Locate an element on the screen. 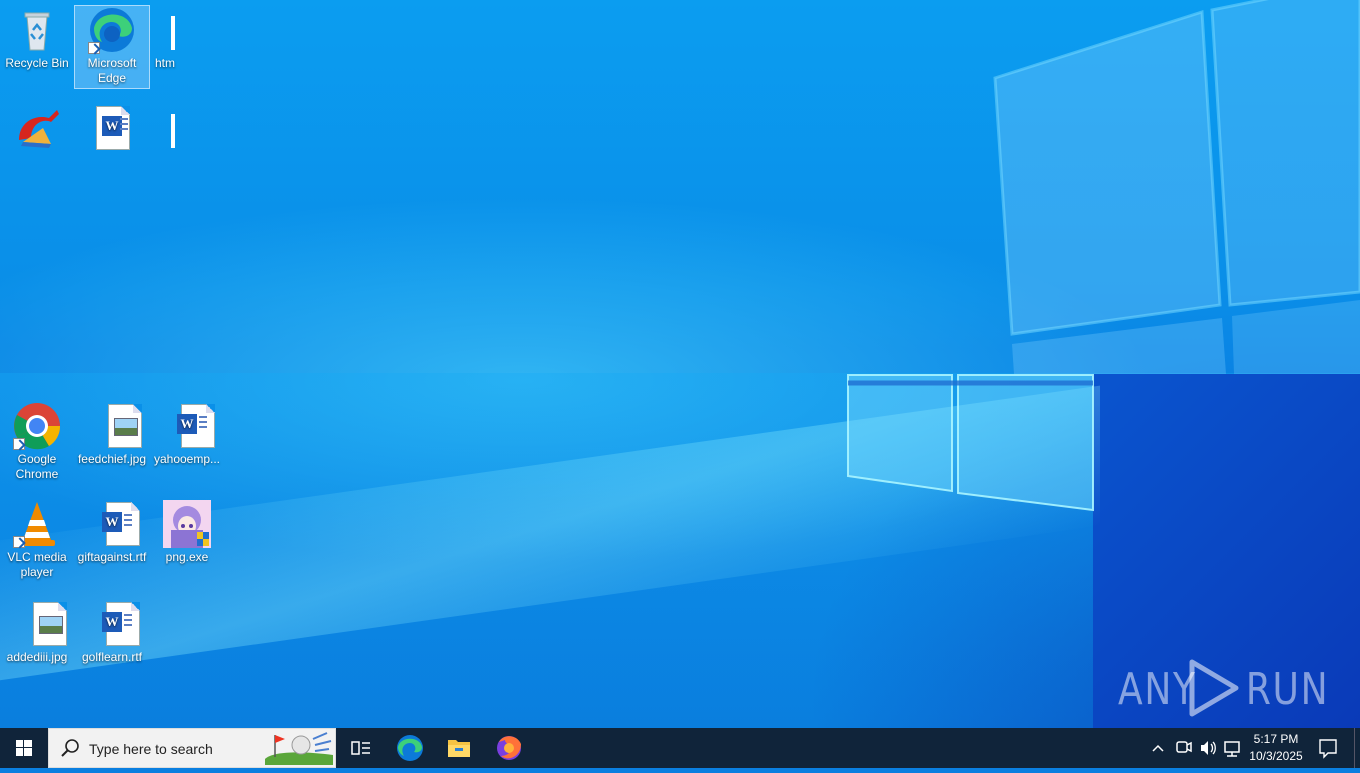 Image resolution: width=1360 pixels, height=773 pixels. desktop-icon-htm: htm is located at coordinates (165, 46).